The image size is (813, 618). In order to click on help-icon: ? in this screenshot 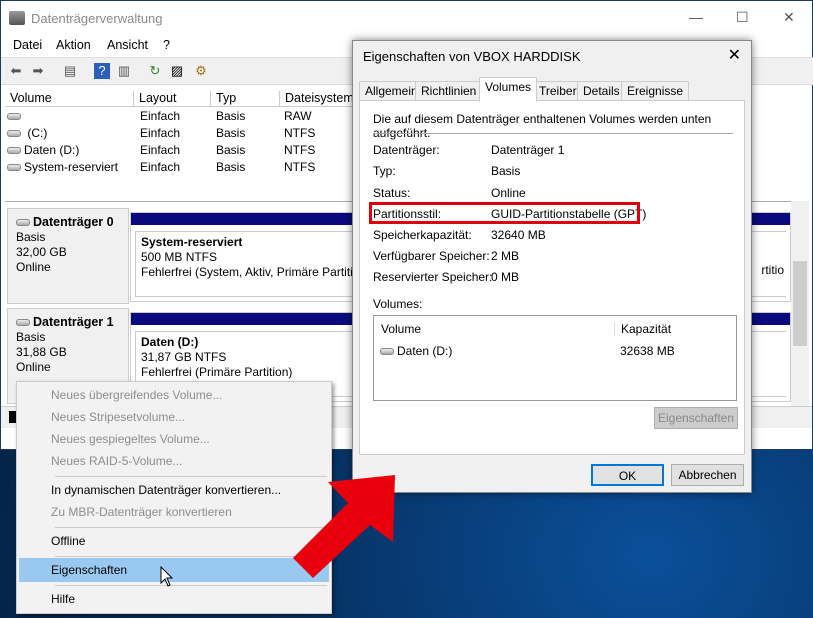, I will do `click(102, 71)`.